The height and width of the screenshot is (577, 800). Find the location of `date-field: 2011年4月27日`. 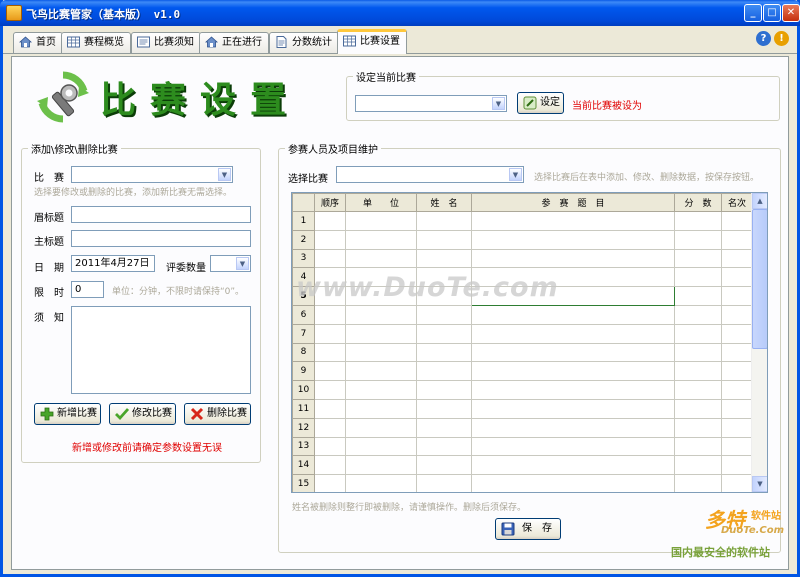

date-field: 2011年4月27日 is located at coordinates (113, 263).